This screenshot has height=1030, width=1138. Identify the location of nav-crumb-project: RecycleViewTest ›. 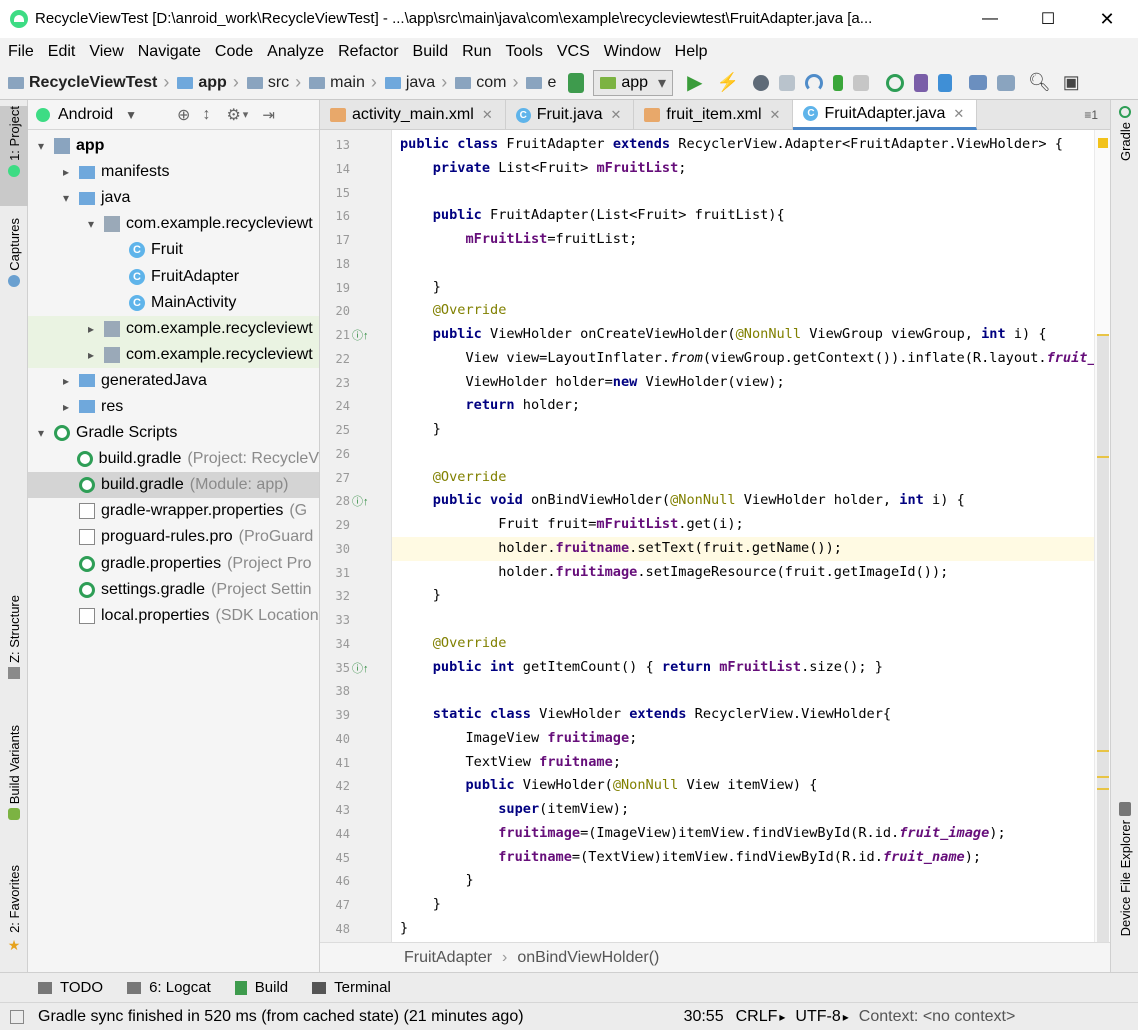
(88, 82).